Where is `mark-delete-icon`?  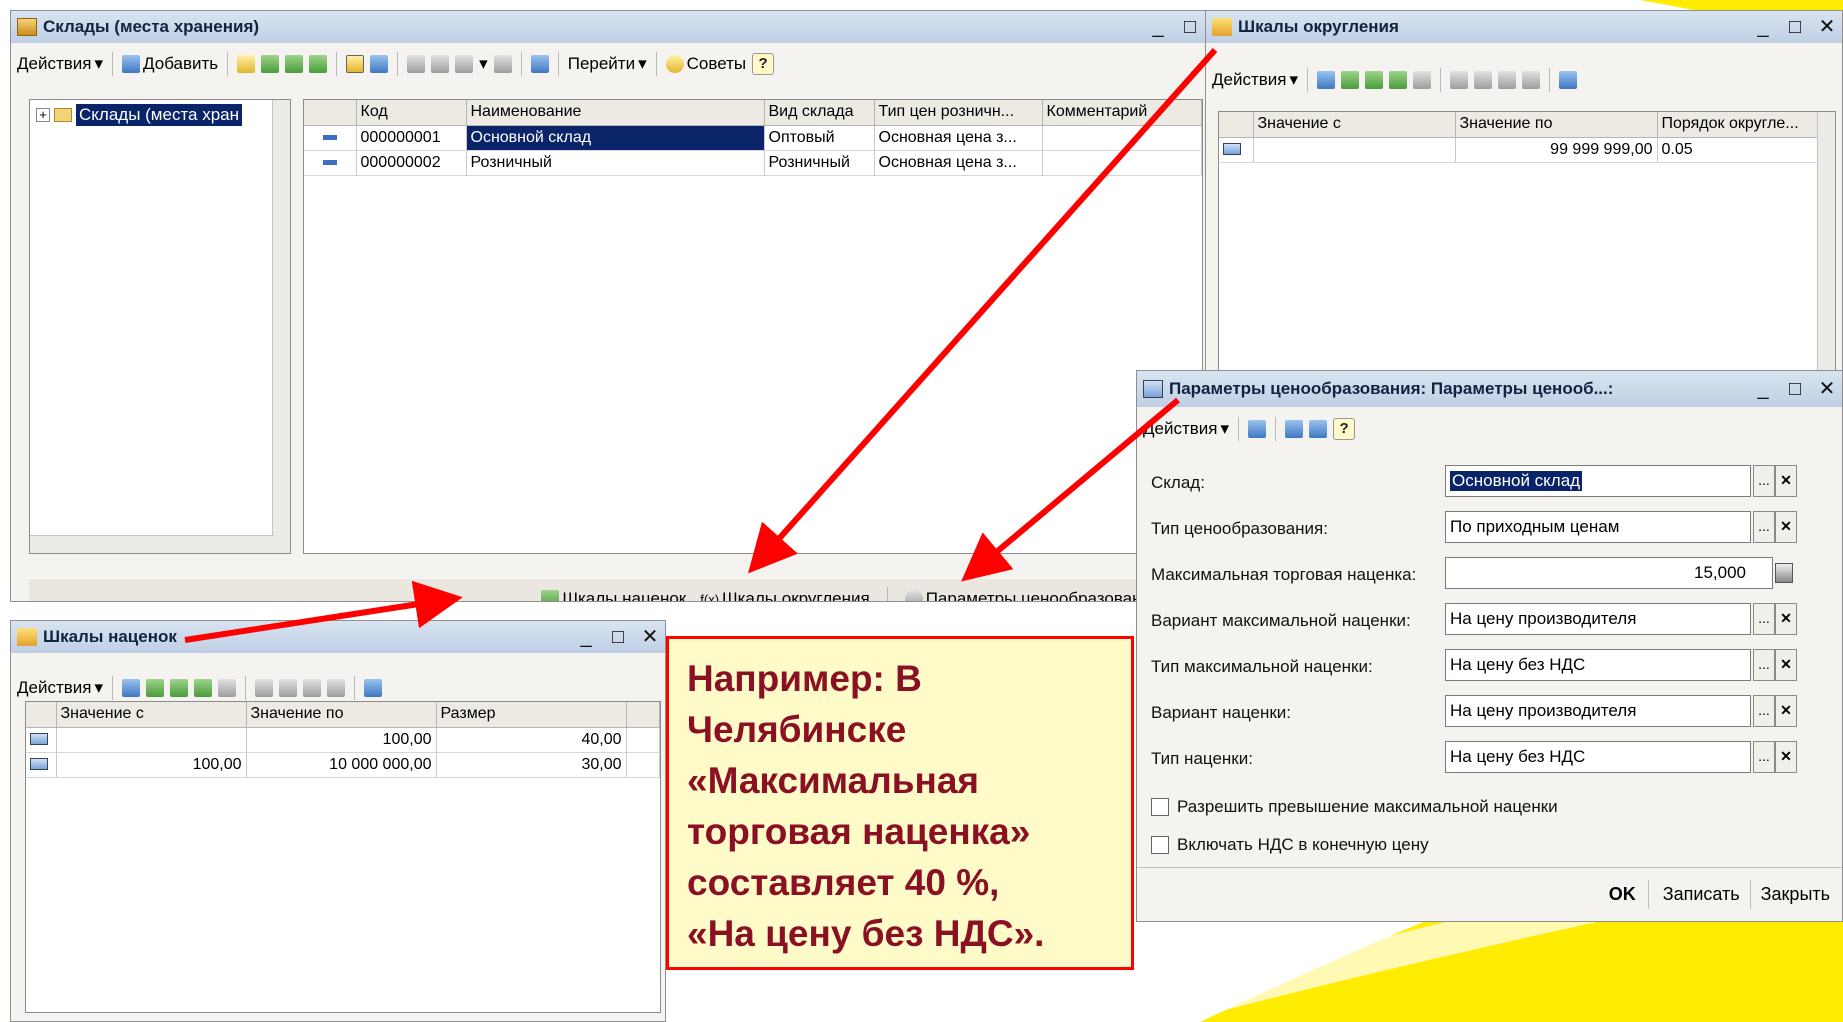 mark-delete-icon is located at coordinates (318, 64).